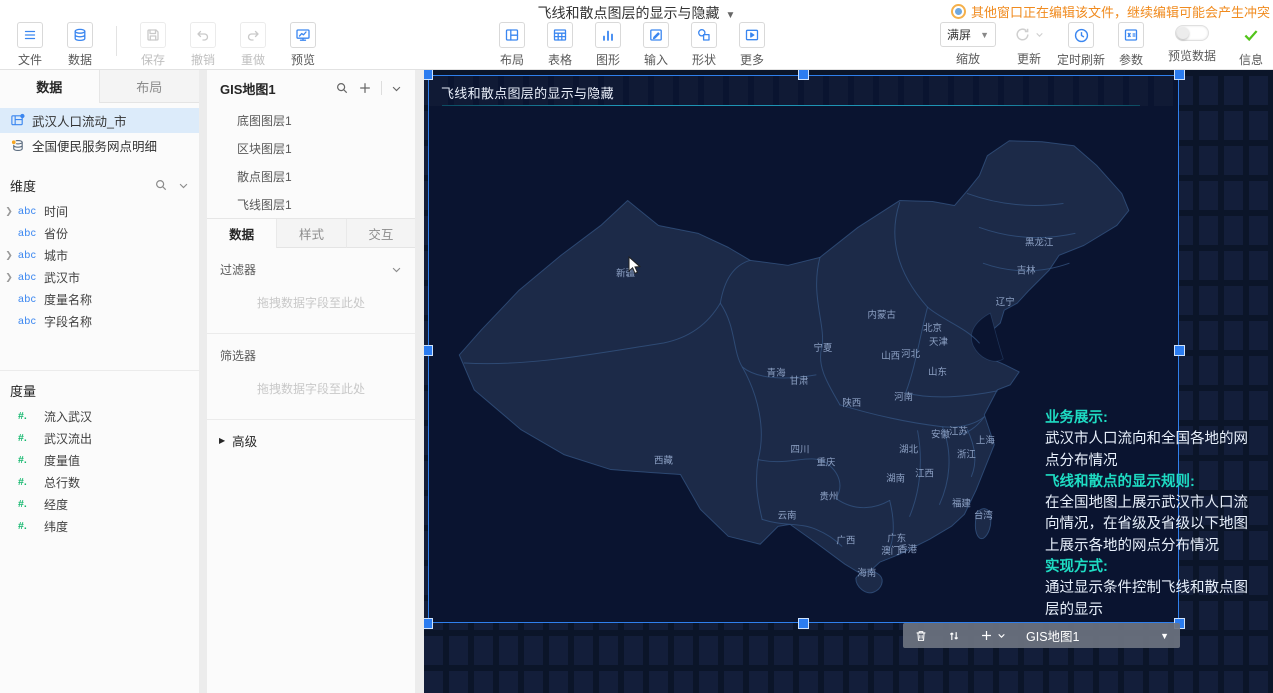  What do you see at coordinates (1164, 636) in the screenshot?
I see `chevron-down-icon: ▼` at bounding box center [1164, 636].